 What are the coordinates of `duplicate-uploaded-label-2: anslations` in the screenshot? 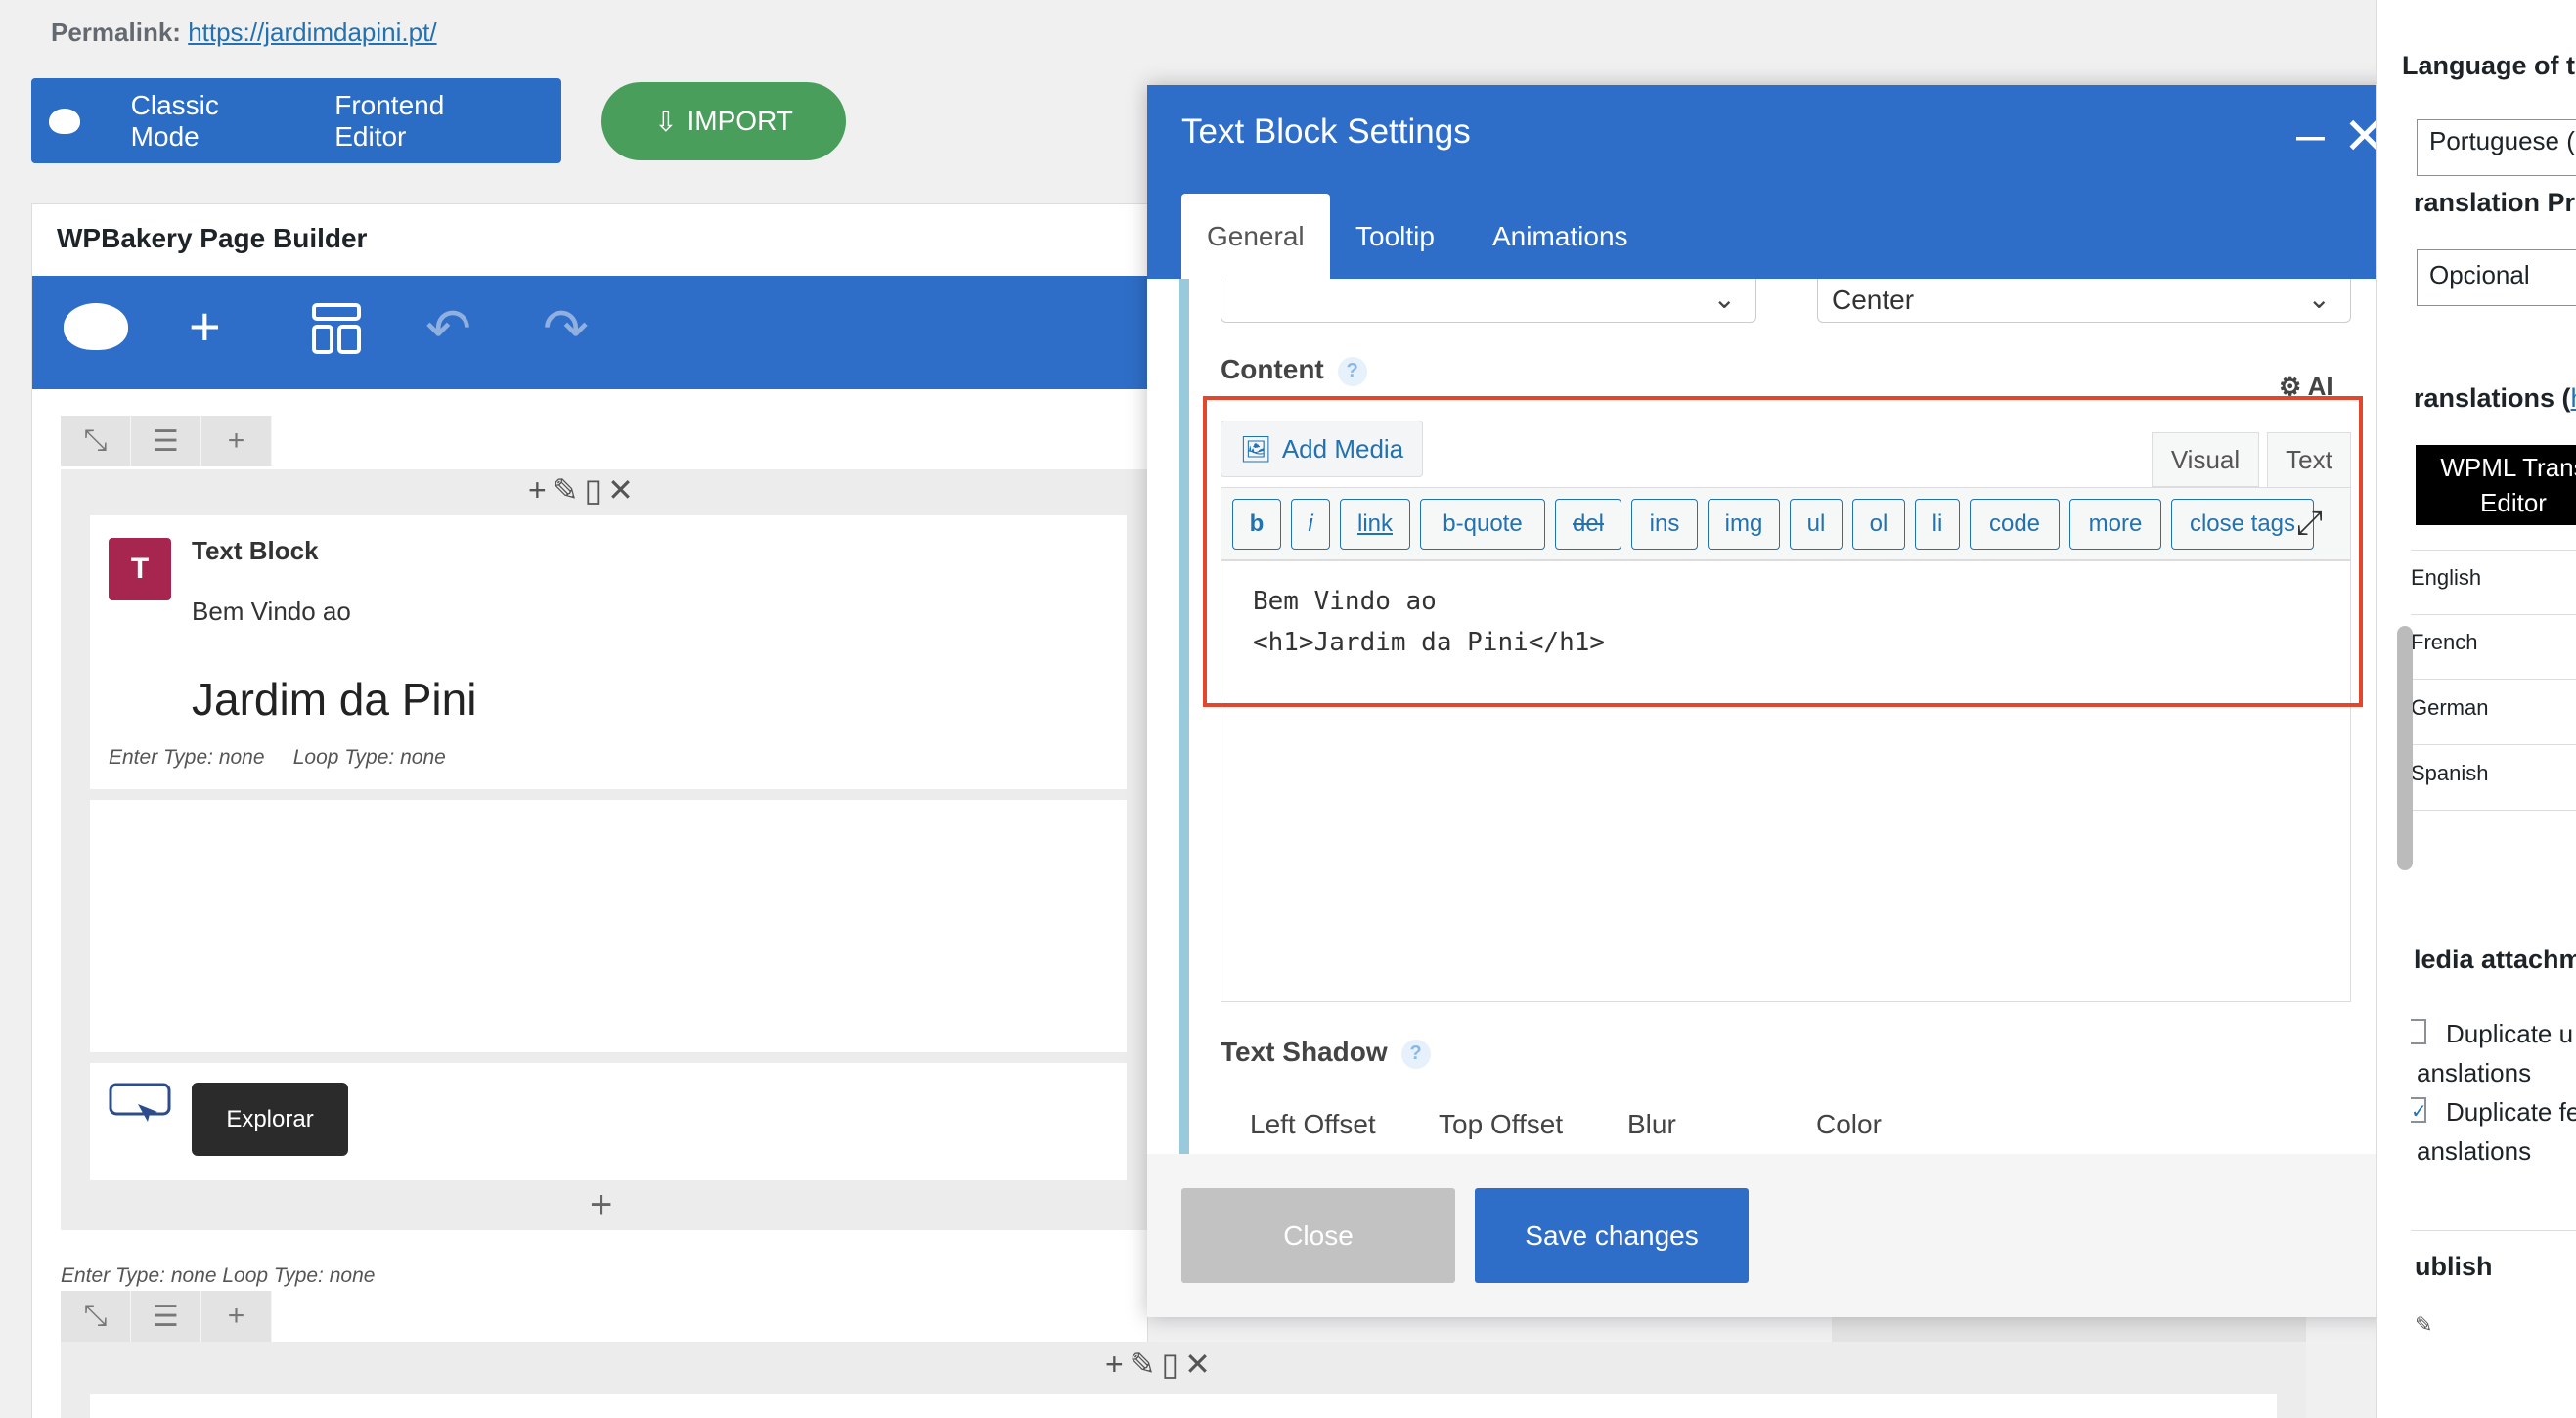 It's located at (2474, 1072).